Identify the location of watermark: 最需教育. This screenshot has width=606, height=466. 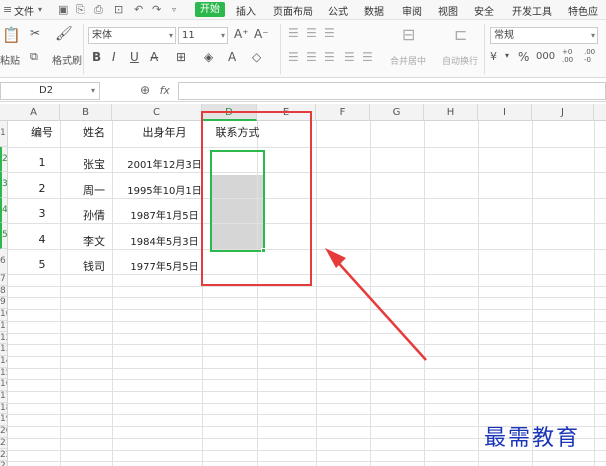
(532, 438).